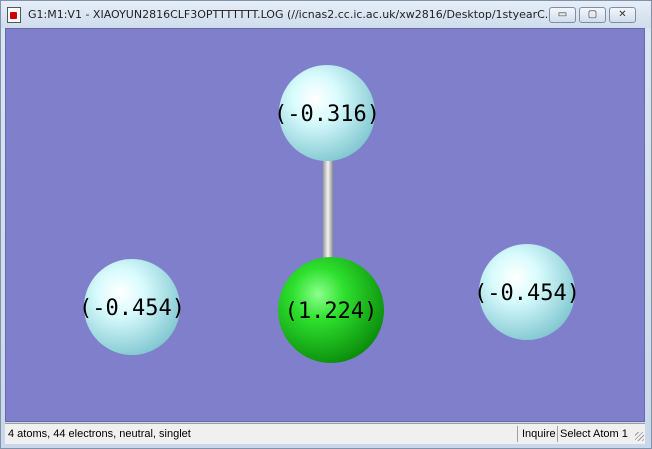  I want to click on status-mode: Inquire, so click(539, 434).